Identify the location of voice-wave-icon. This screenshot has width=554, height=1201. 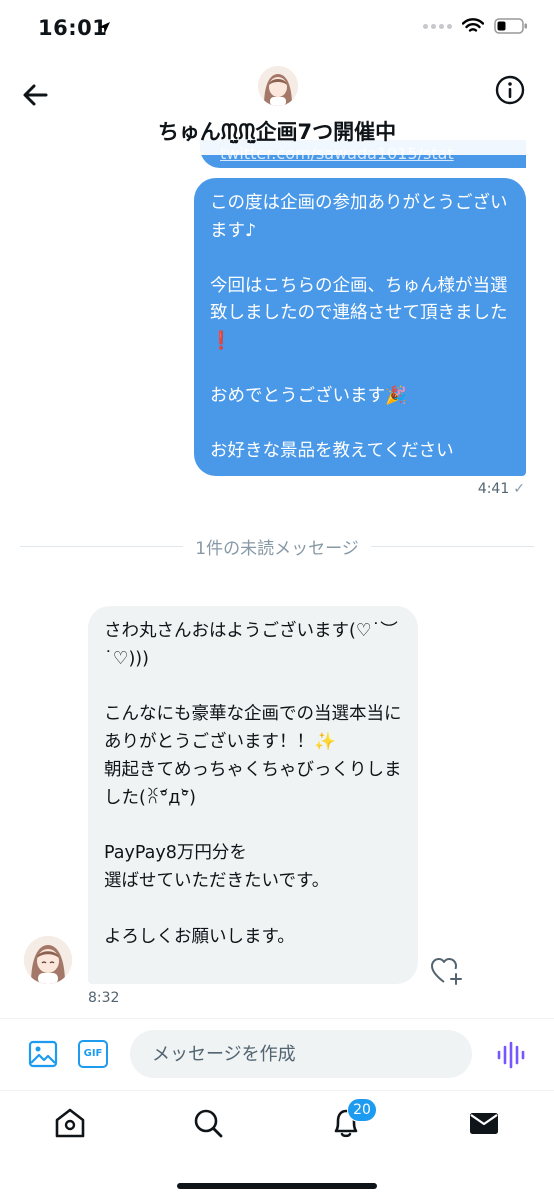
(511, 1055).